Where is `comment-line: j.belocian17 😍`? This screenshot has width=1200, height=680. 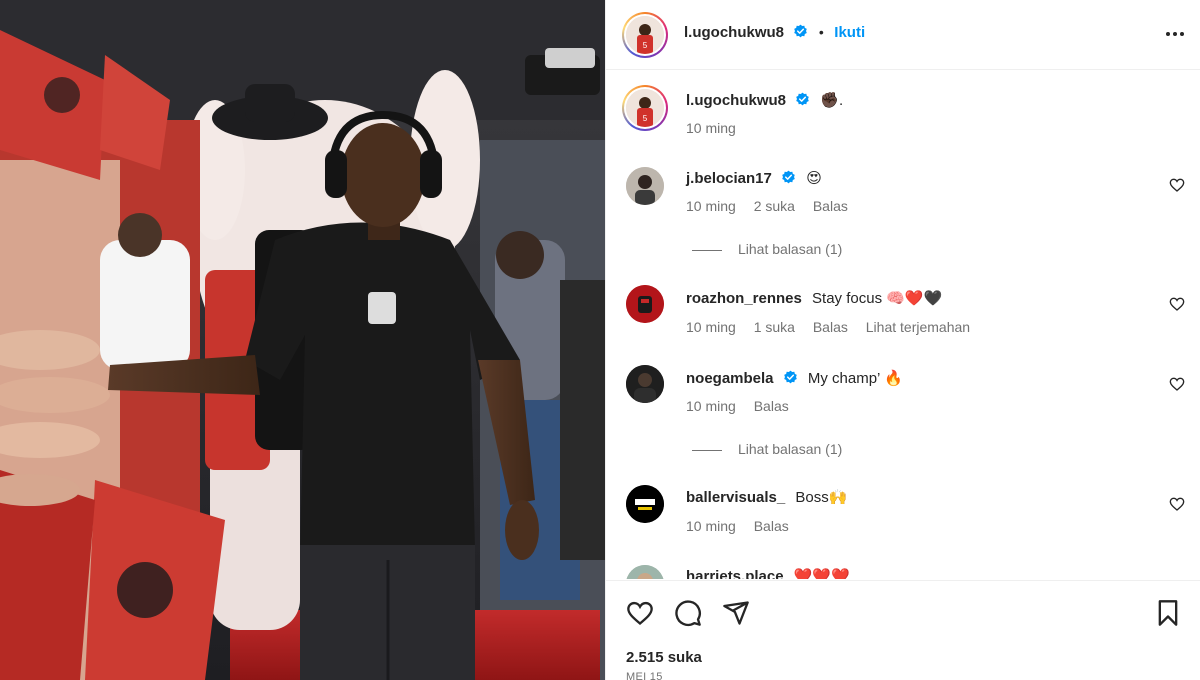
comment-line: j.belocian17 😍 is located at coordinates (754, 178).